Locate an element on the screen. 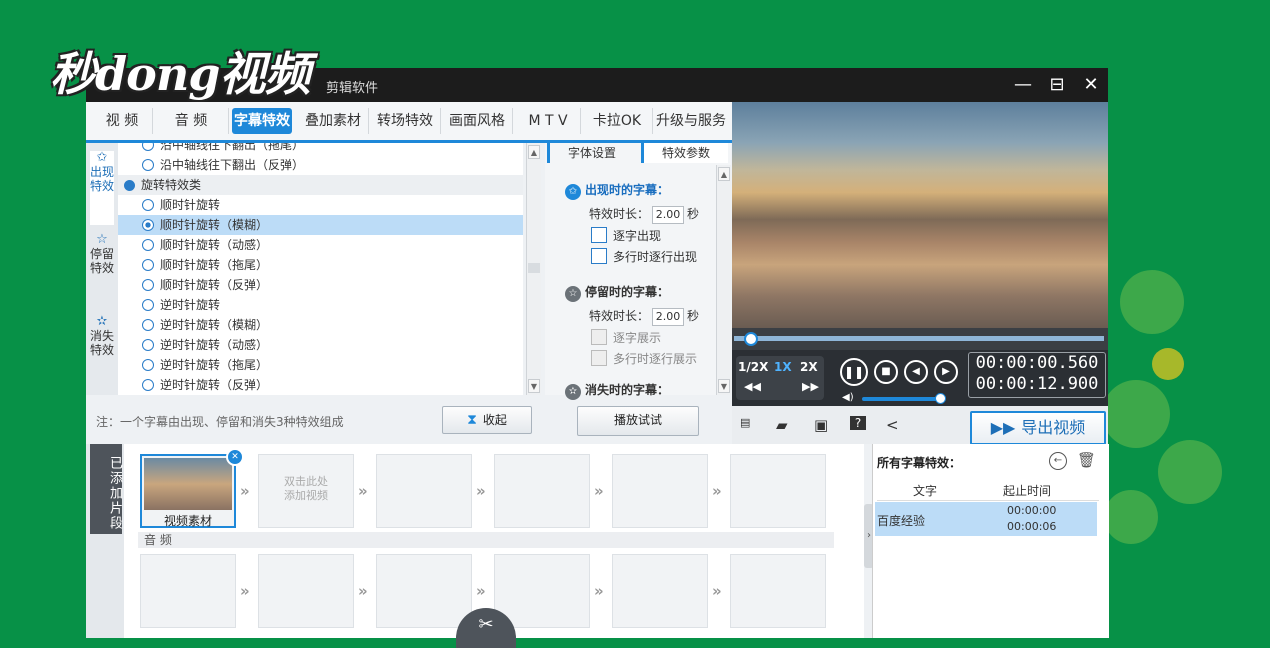 The height and width of the screenshot is (648, 1270). list-item: 逆时针旋转（动感） is located at coordinates (320, 345).